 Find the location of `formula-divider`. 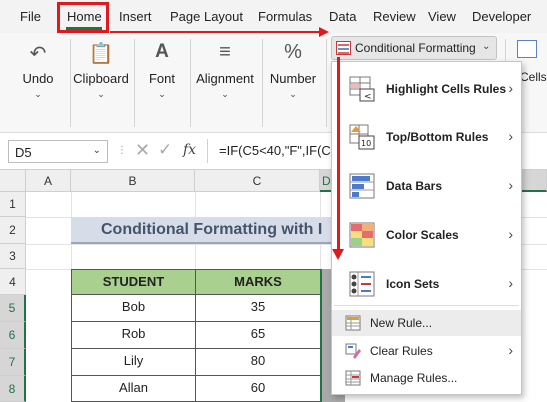

formula-divider is located at coordinates (207, 151).